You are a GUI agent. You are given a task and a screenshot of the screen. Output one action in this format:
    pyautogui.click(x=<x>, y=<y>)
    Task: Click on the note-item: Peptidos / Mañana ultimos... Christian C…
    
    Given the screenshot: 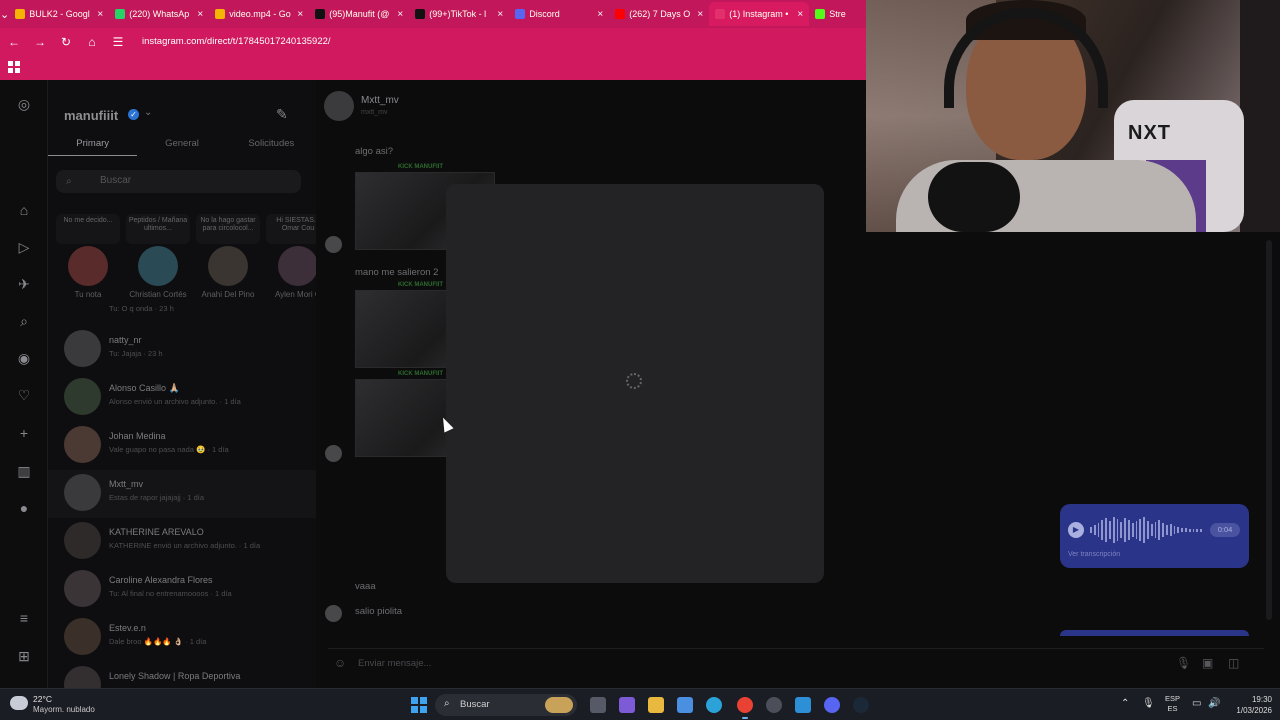 What is the action you would take?
    pyautogui.click(x=158, y=256)
    